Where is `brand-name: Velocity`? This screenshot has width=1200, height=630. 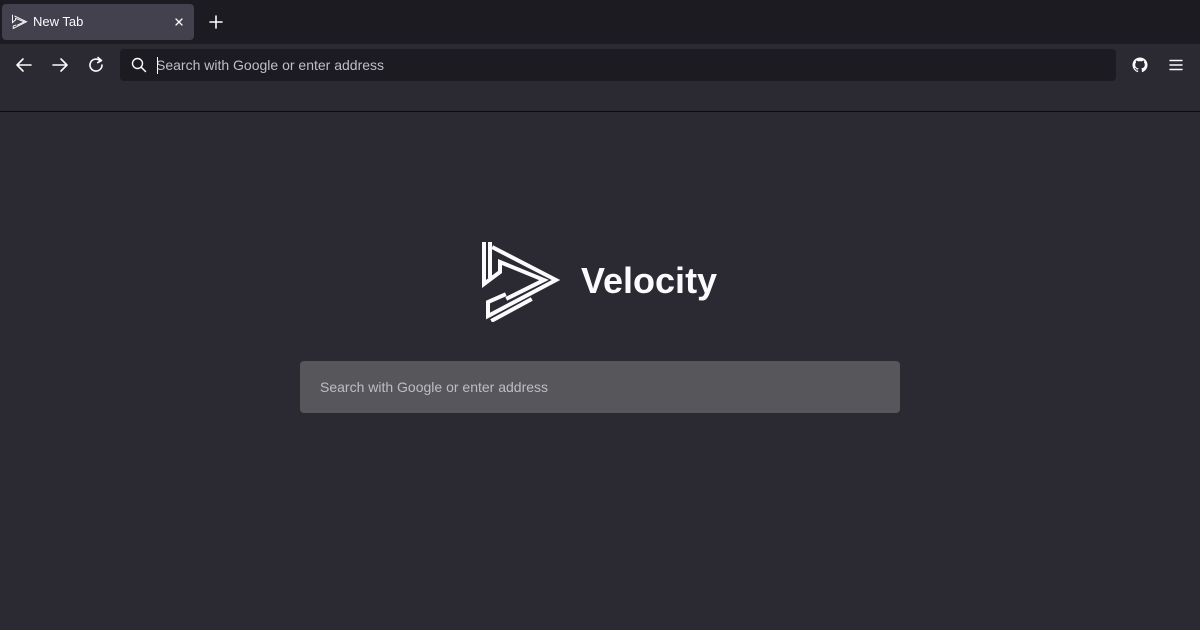
brand-name: Velocity is located at coordinates (649, 280).